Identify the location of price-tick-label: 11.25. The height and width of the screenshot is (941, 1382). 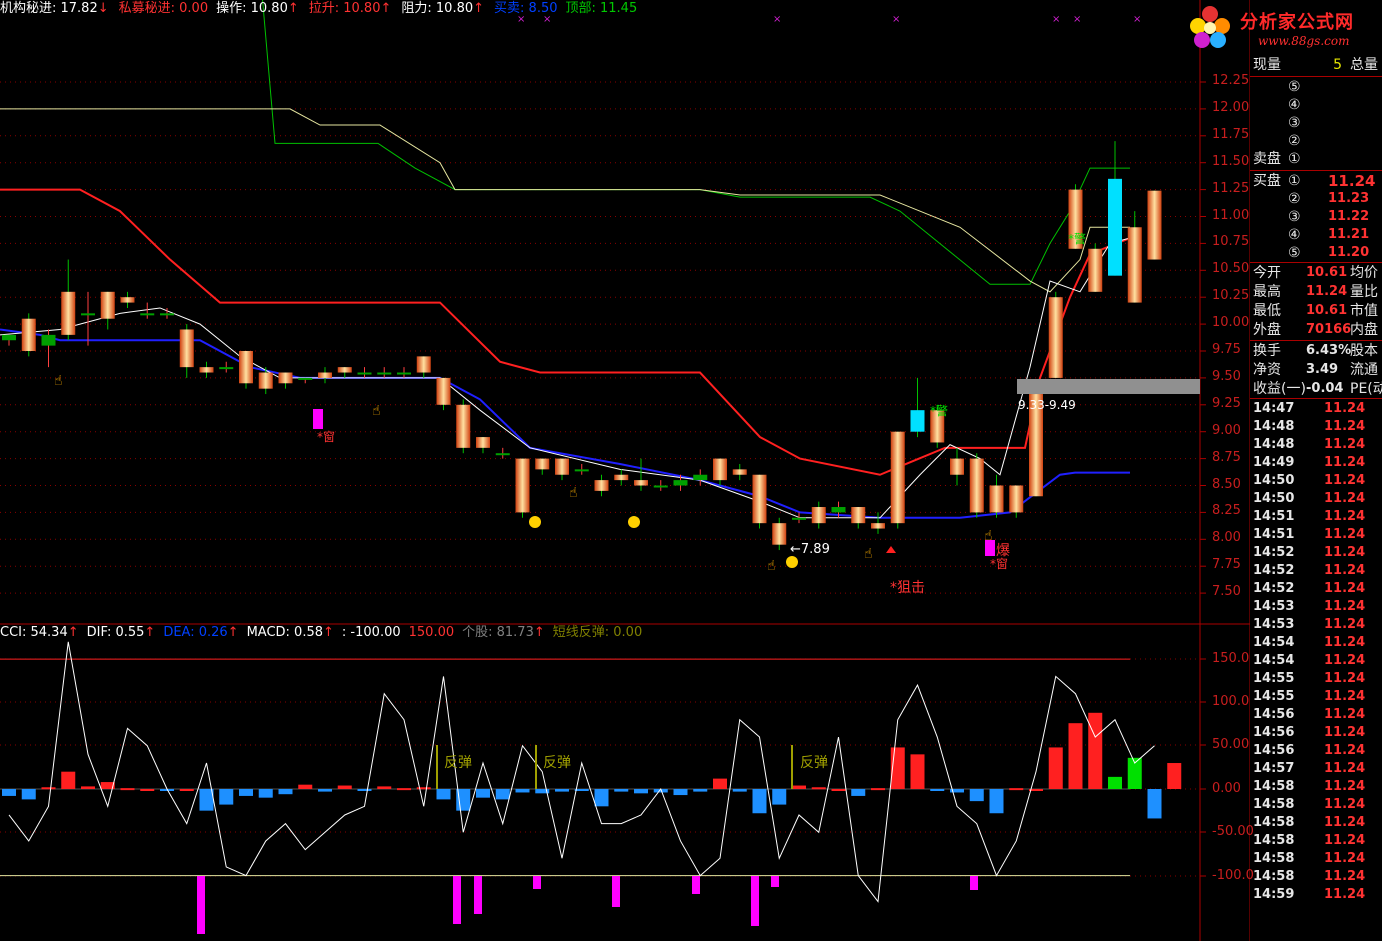
(1231, 188).